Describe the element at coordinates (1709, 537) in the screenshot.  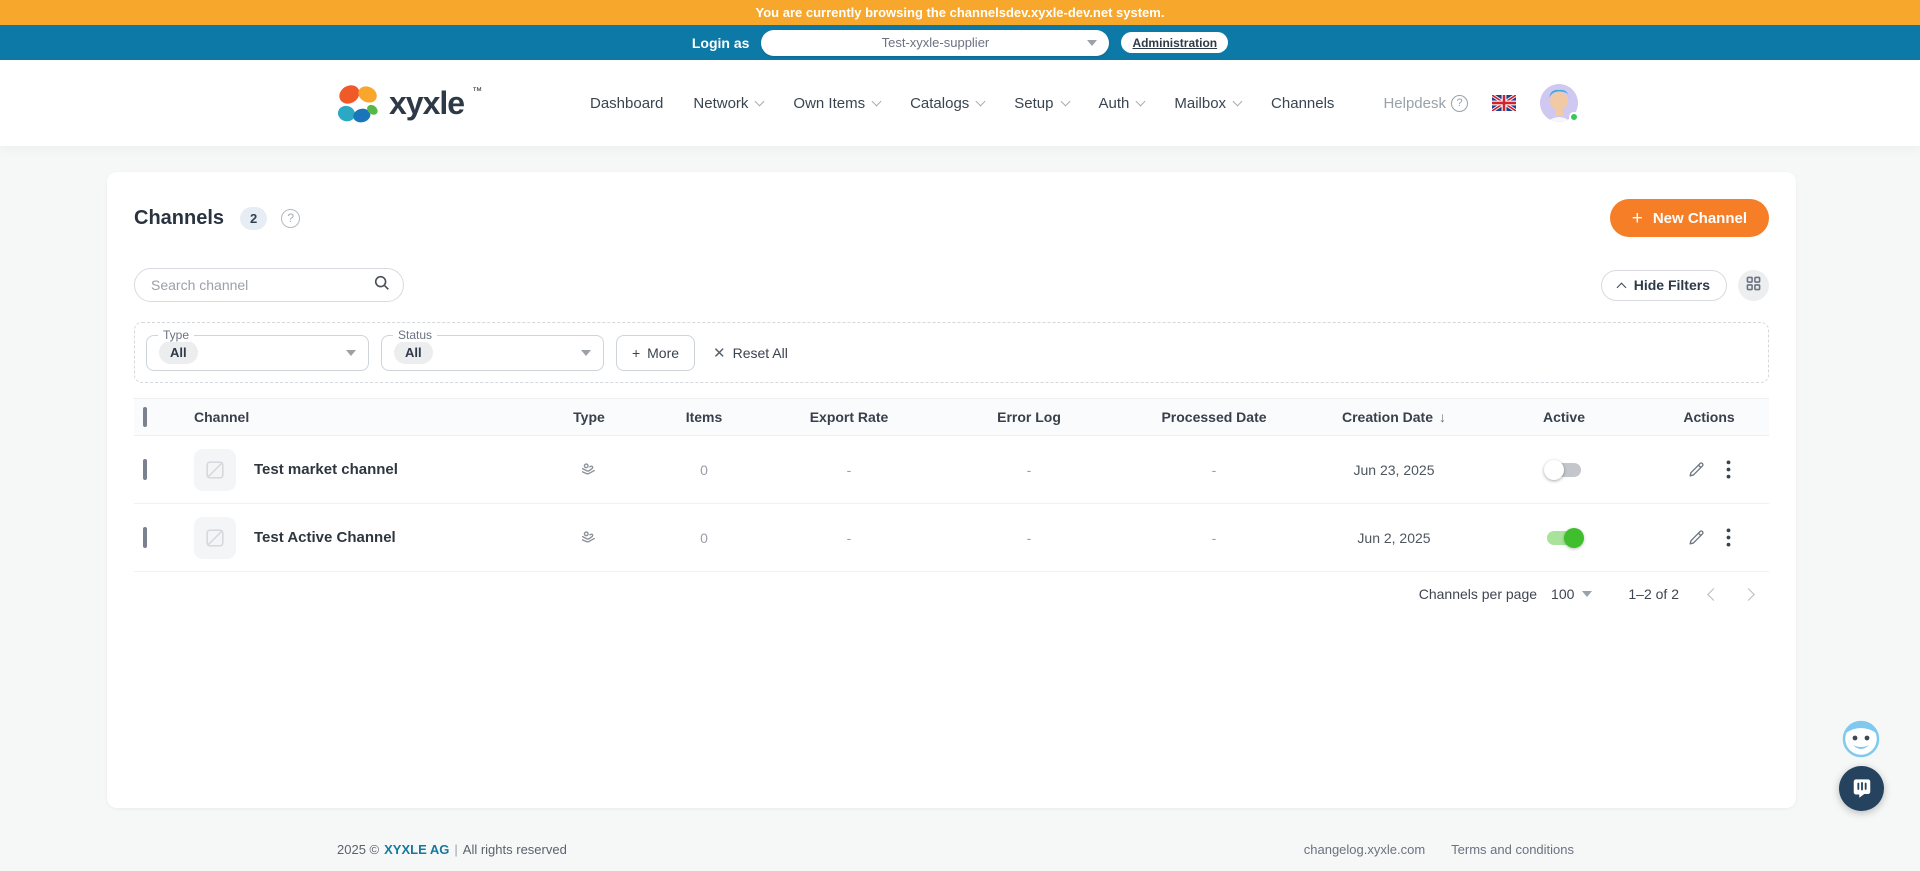
I see `actions-cell` at that location.